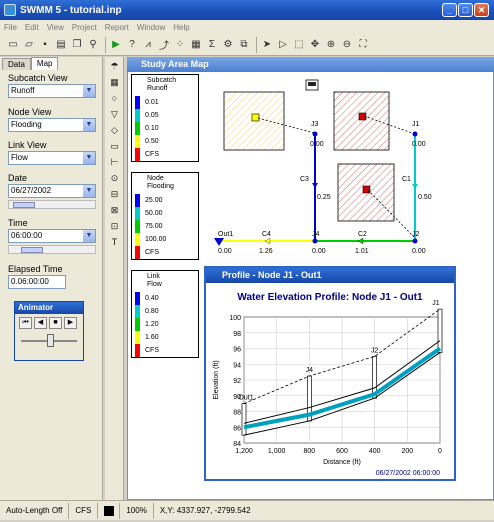 This screenshot has height=522, width=494. What do you see at coordinates (84, 510) in the screenshot?
I see `flow-units-status: CFS` at bounding box center [84, 510].